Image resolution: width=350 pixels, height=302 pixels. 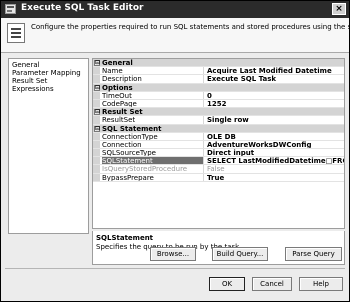 I want to click on property-name: Name, so click(x=153, y=71).